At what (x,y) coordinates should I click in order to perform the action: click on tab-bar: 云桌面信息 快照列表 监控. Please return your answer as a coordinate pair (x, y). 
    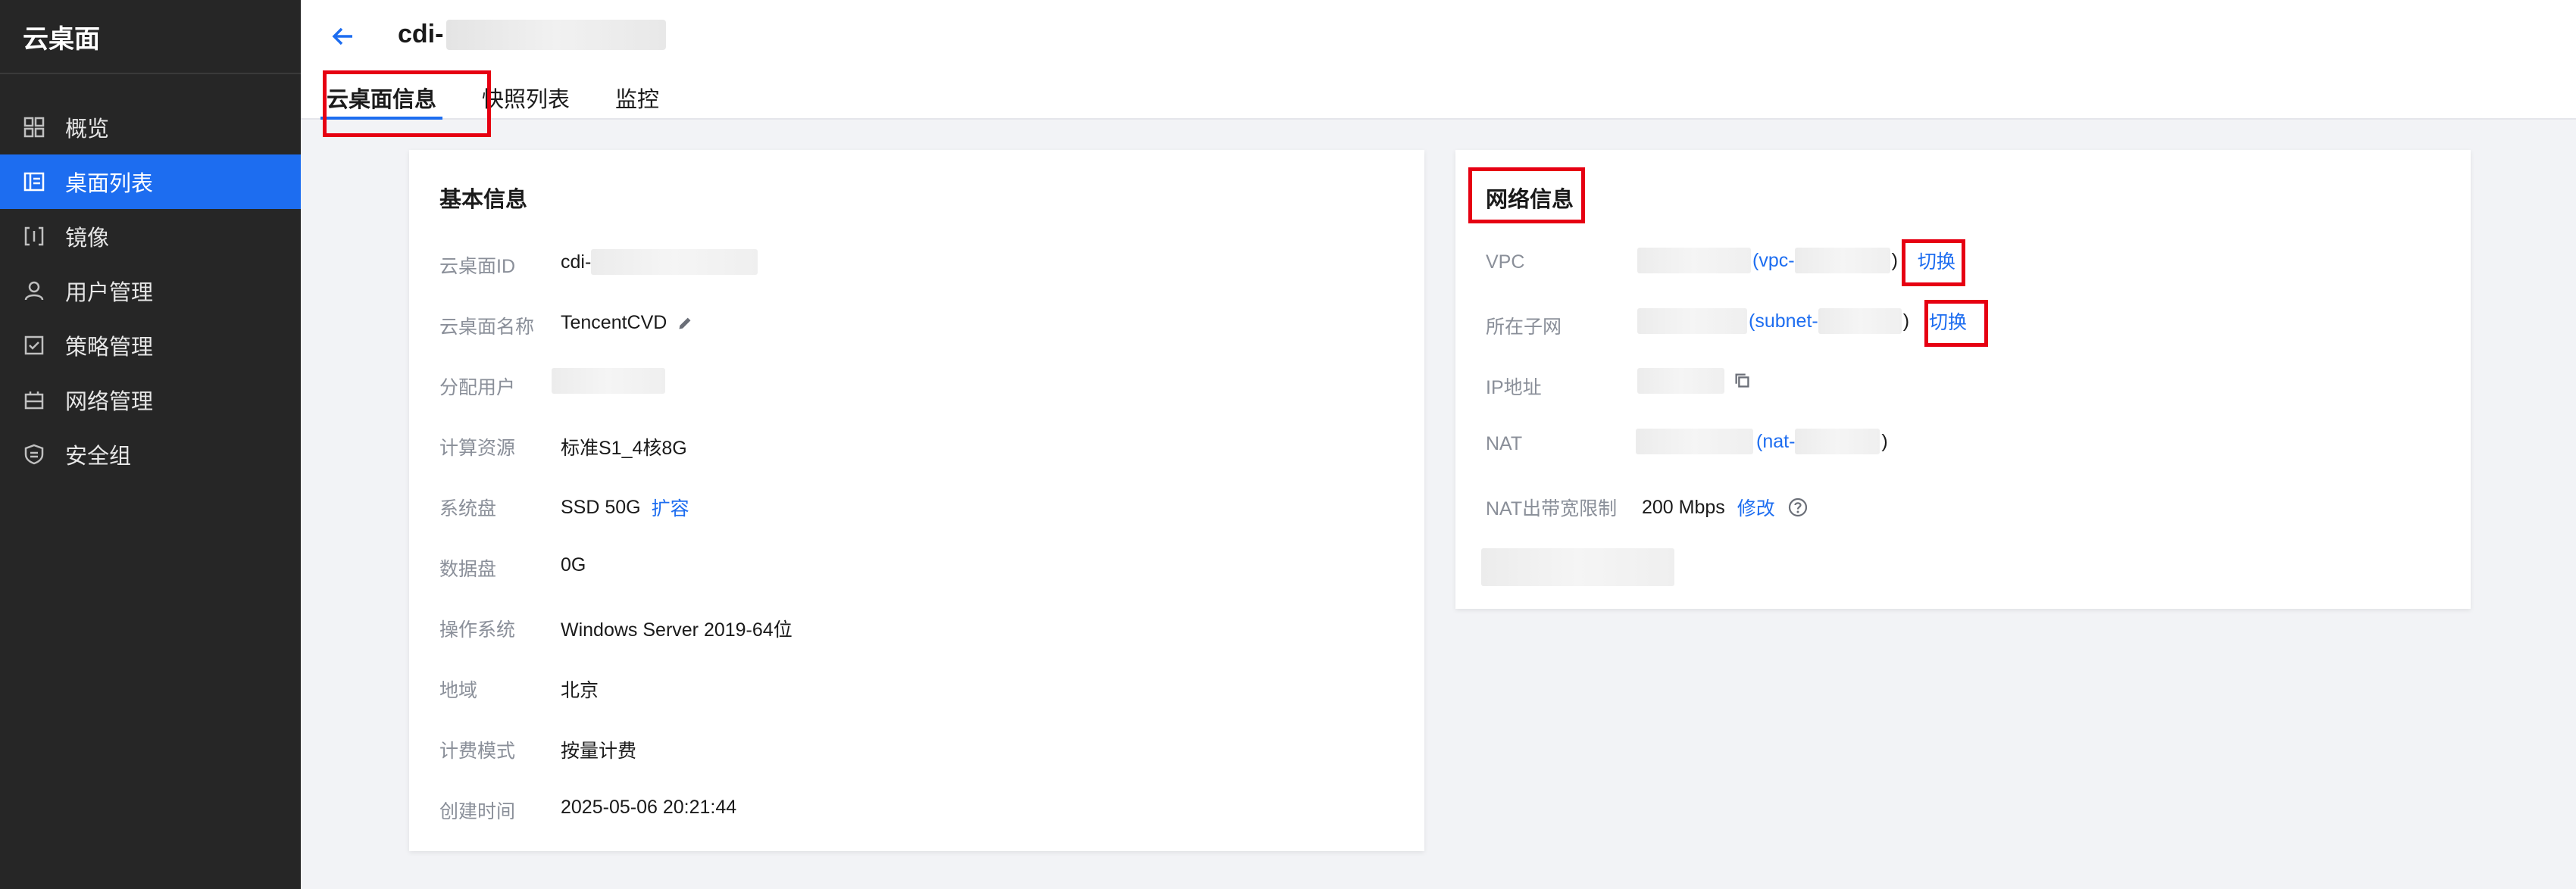
    Looking at the image, I should click on (512, 96).